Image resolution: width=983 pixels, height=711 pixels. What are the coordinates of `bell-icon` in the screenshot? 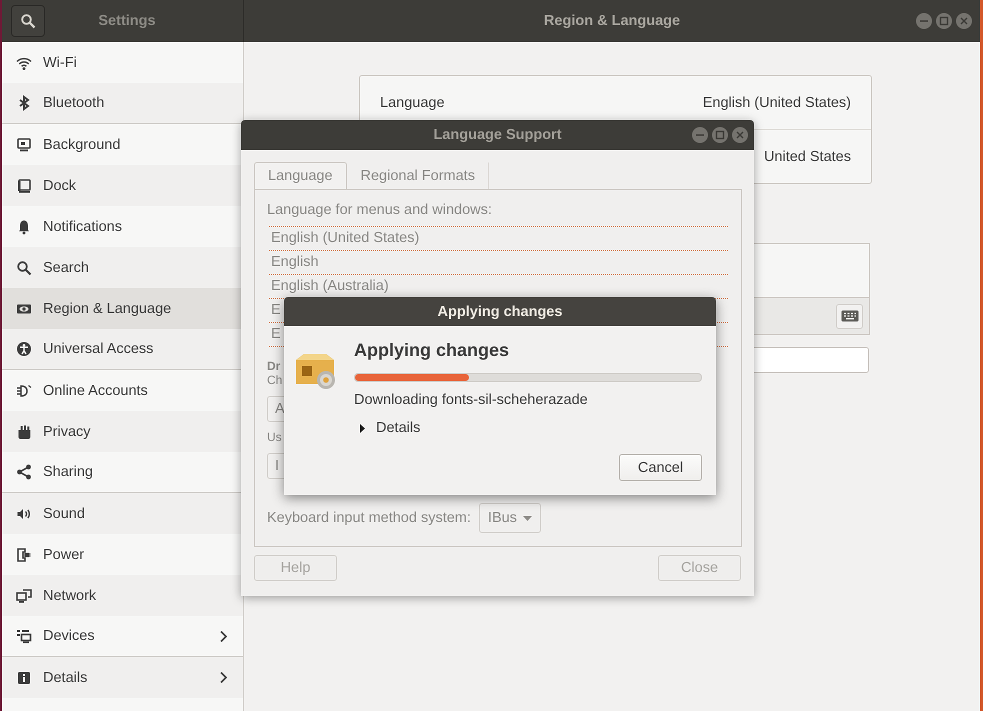 It's located at (24, 226).